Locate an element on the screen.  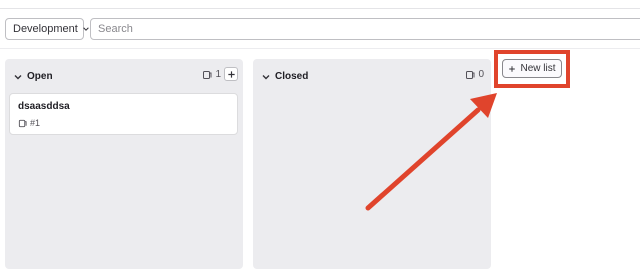
new-list-button: New list is located at coordinates (532, 68).